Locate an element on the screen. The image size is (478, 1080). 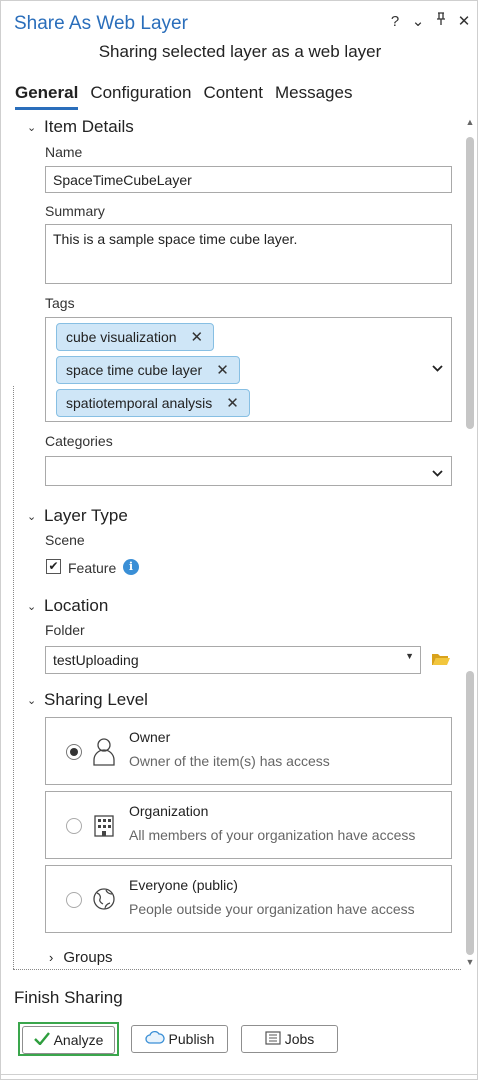
chevron-down-icon is located at coordinates (437, 474).